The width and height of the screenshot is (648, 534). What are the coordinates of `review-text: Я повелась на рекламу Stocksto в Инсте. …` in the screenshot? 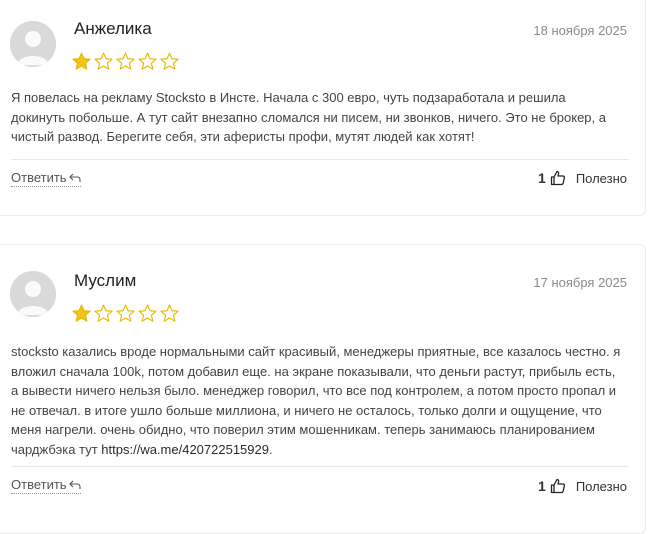 It's located at (308, 117).